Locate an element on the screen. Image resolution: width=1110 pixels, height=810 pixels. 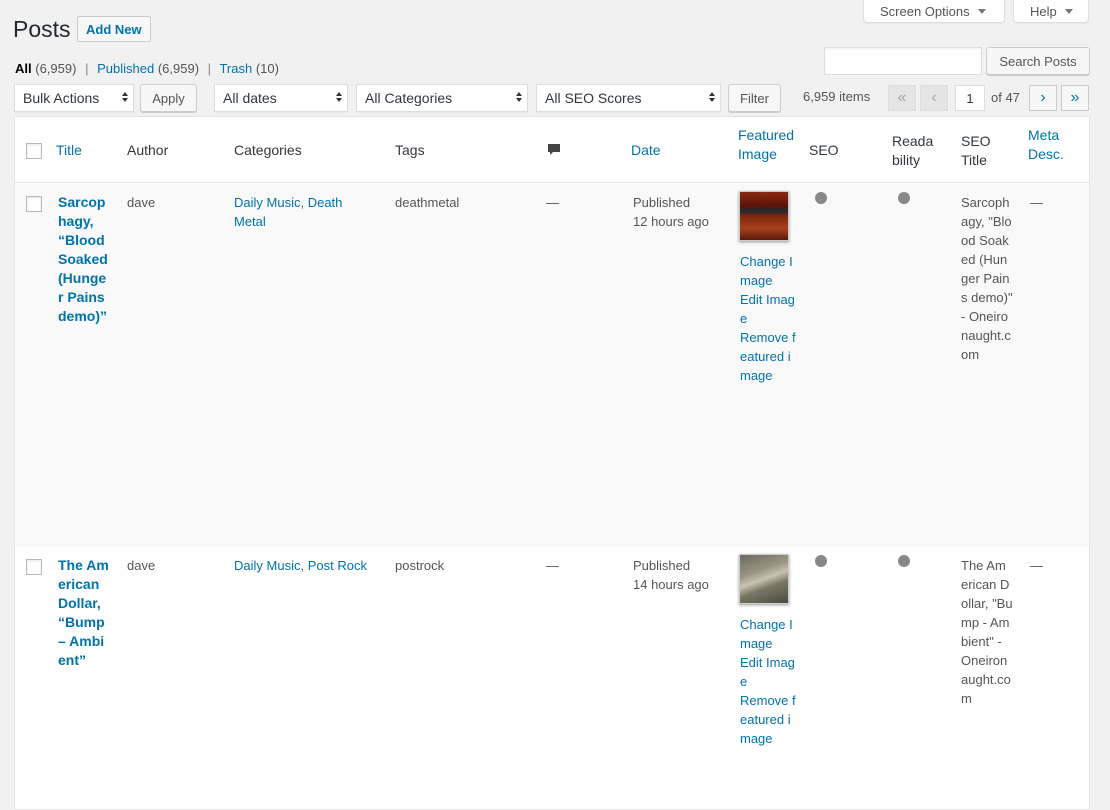
categories-cell: Daily Music, Death Metal is located at coordinates (288, 212).